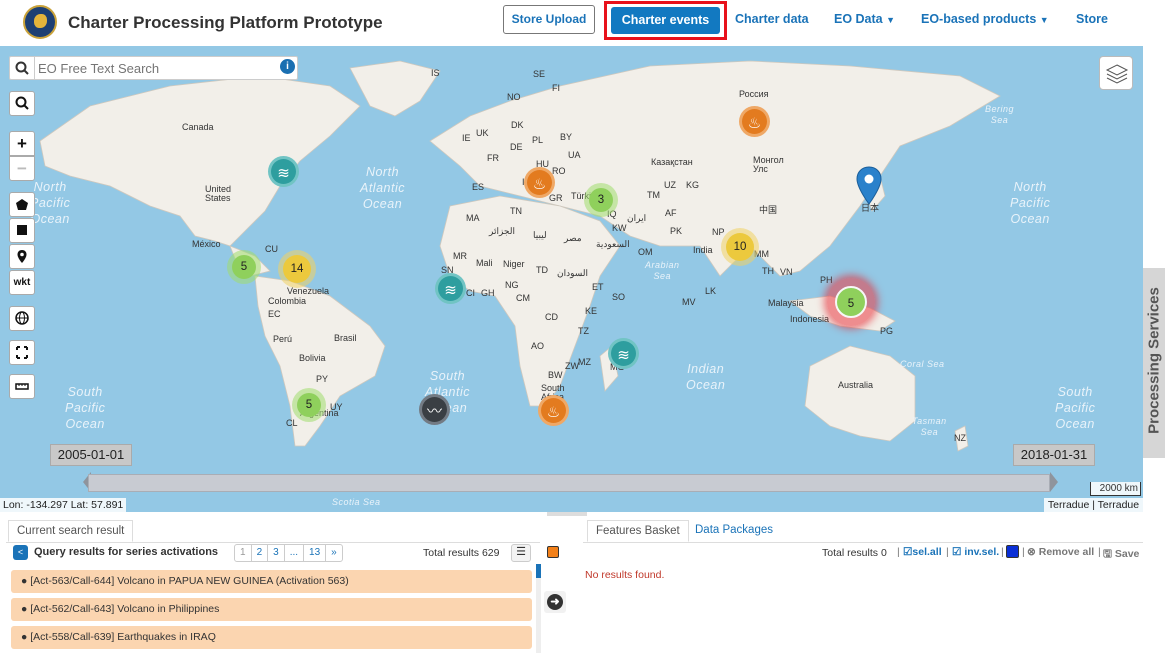 This screenshot has width=1165, height=653. I want to click on info-icon: i, so click(287, 66).